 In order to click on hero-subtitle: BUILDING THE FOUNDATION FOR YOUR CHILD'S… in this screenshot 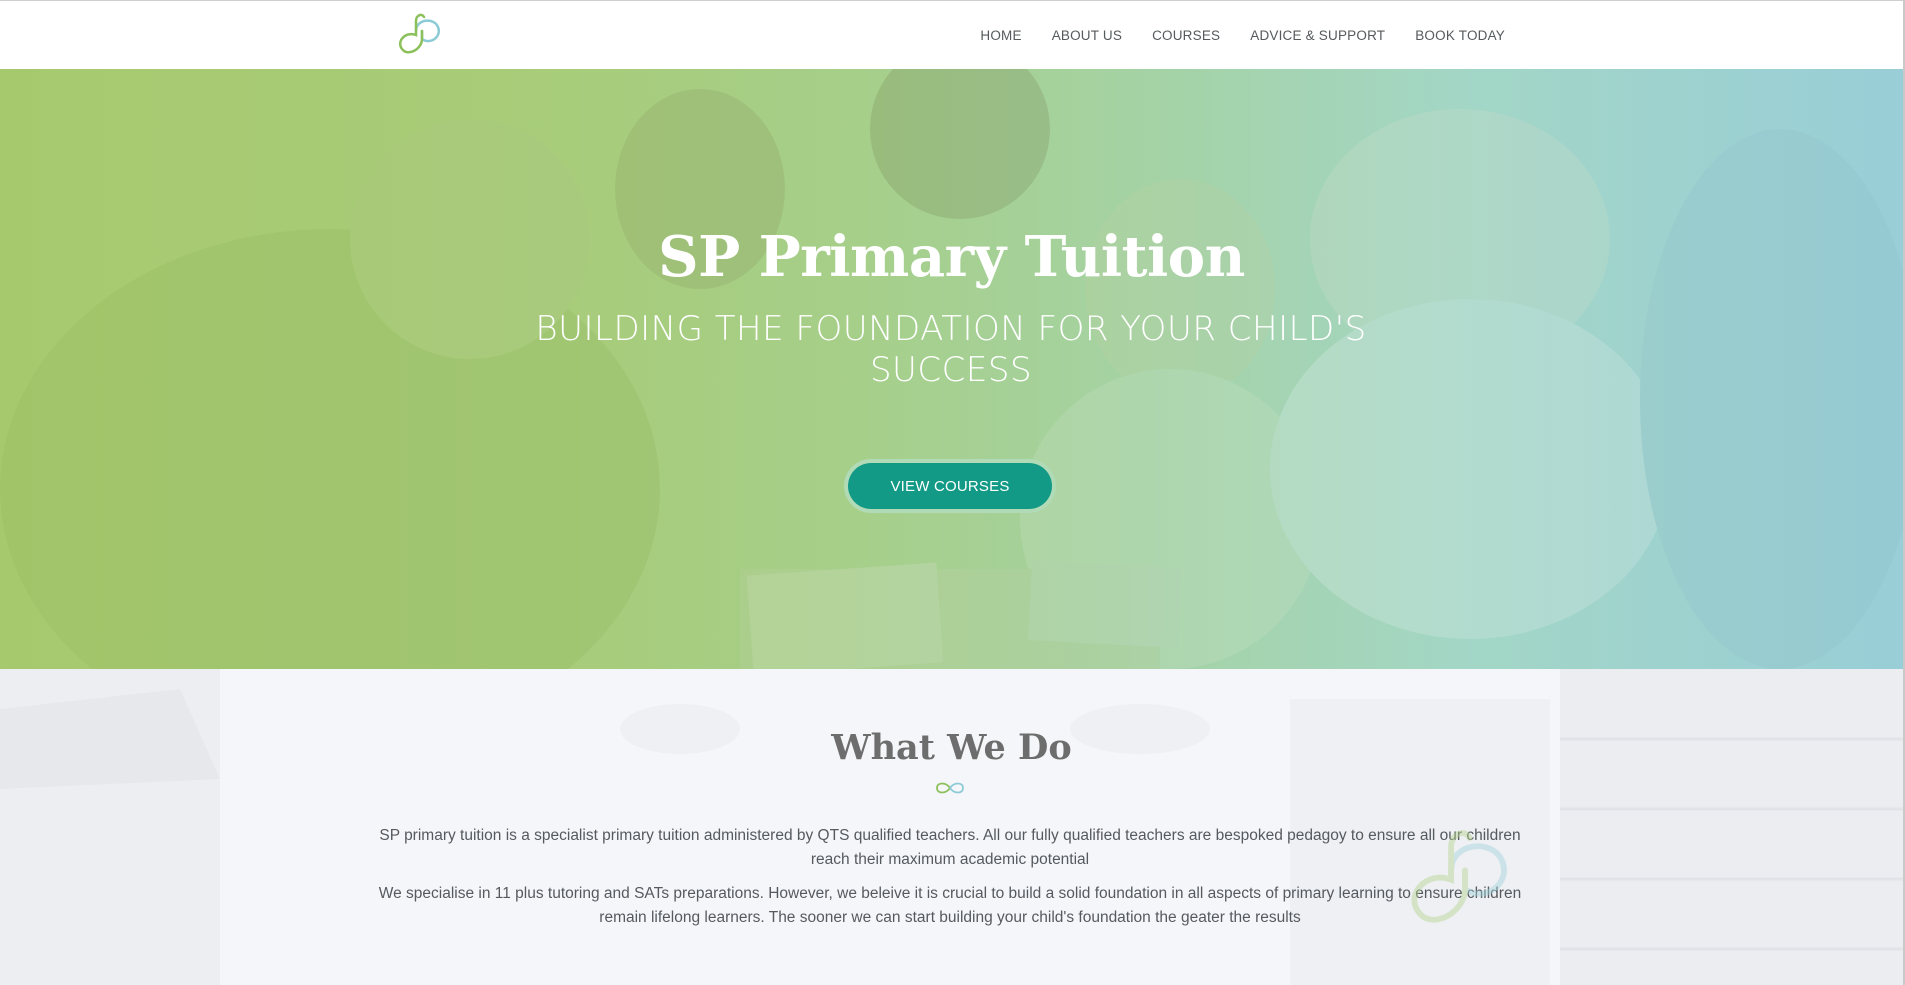, I will do `click(951, 349)`.